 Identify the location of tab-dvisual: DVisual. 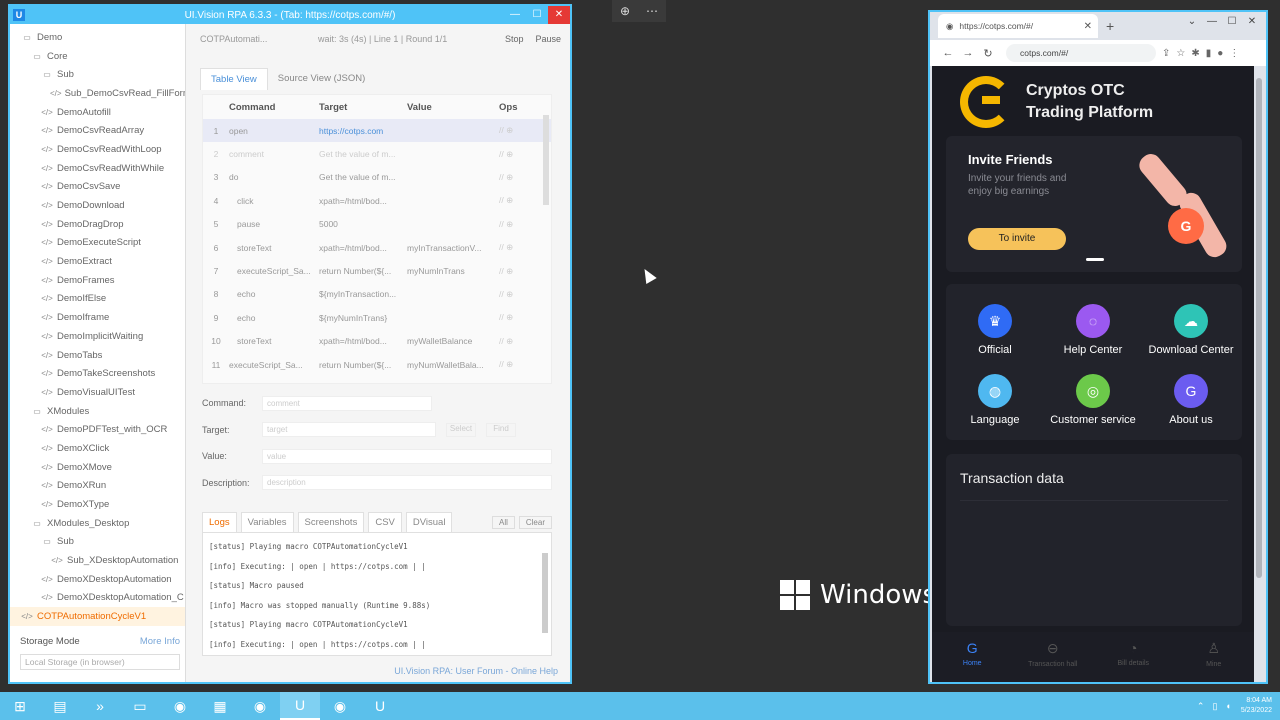
(429, 522).